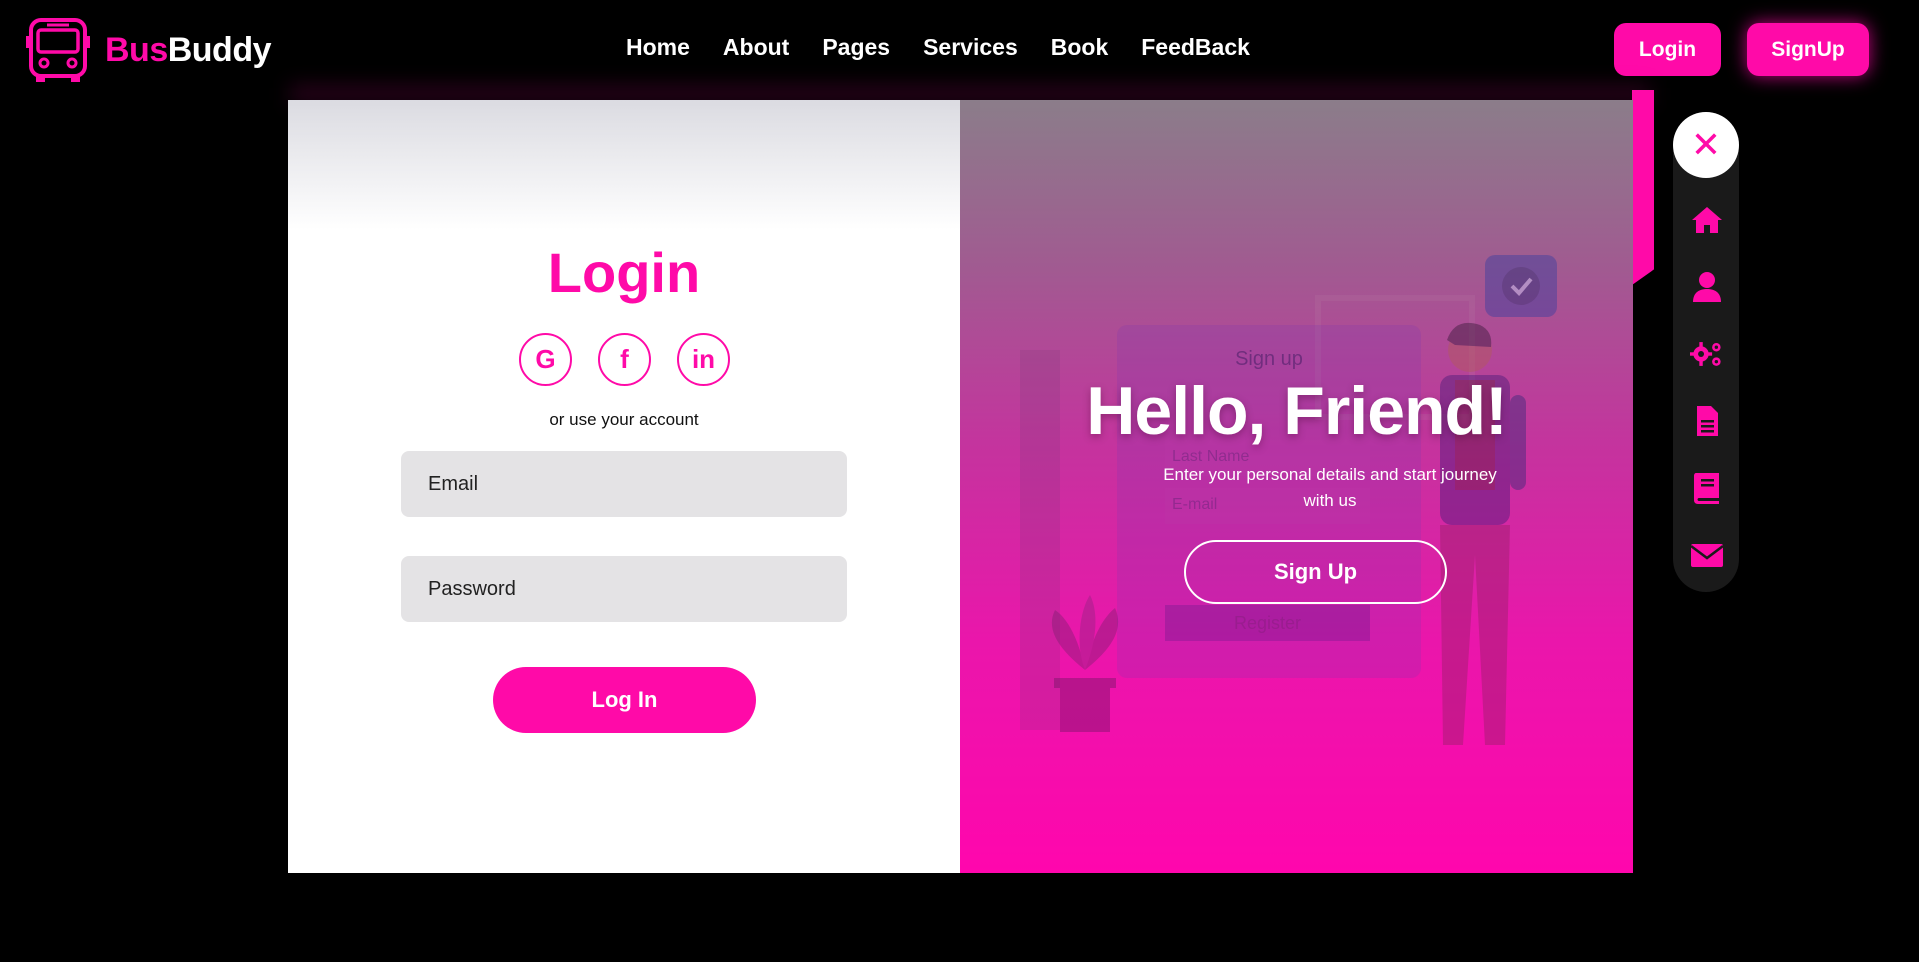  What do you see at coordinates (856, 47) in the screenshot?
I see `nav-link-pages: Pages` at bounding box center [856, 47].